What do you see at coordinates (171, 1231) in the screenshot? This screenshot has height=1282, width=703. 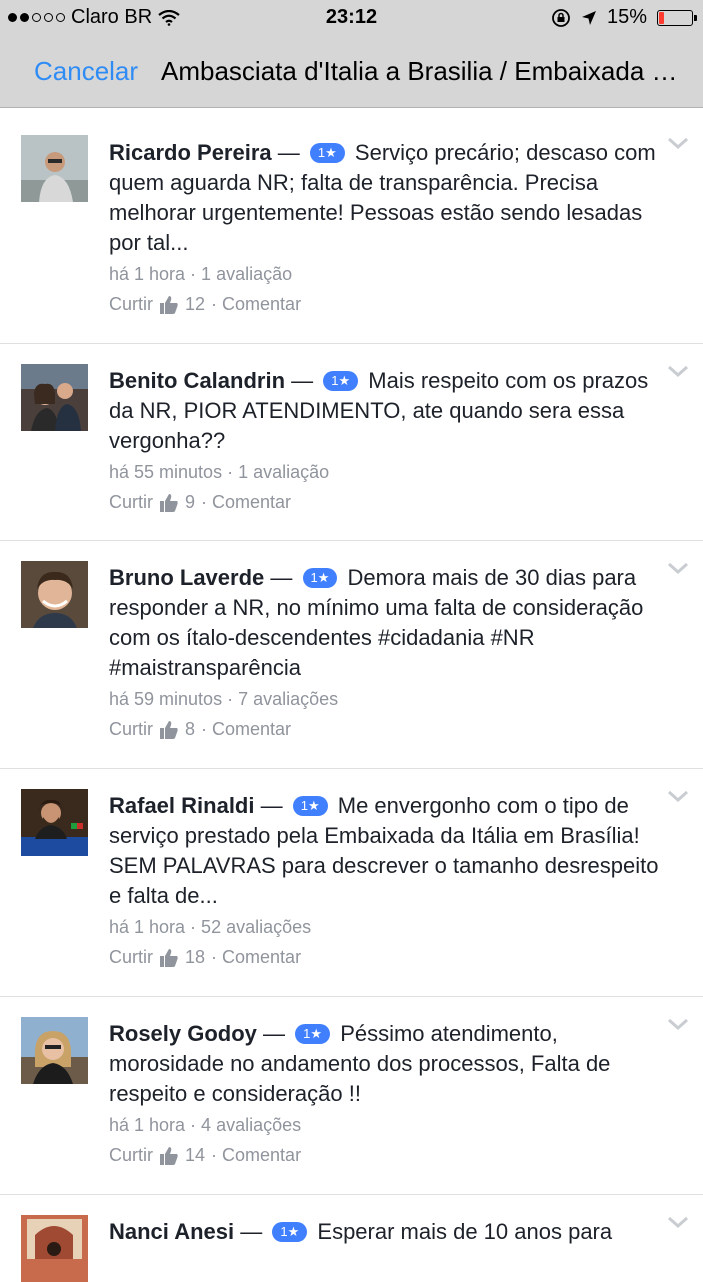 I see `reviewer-name: Nanci Anesi` at bounding box center [171, 1231].